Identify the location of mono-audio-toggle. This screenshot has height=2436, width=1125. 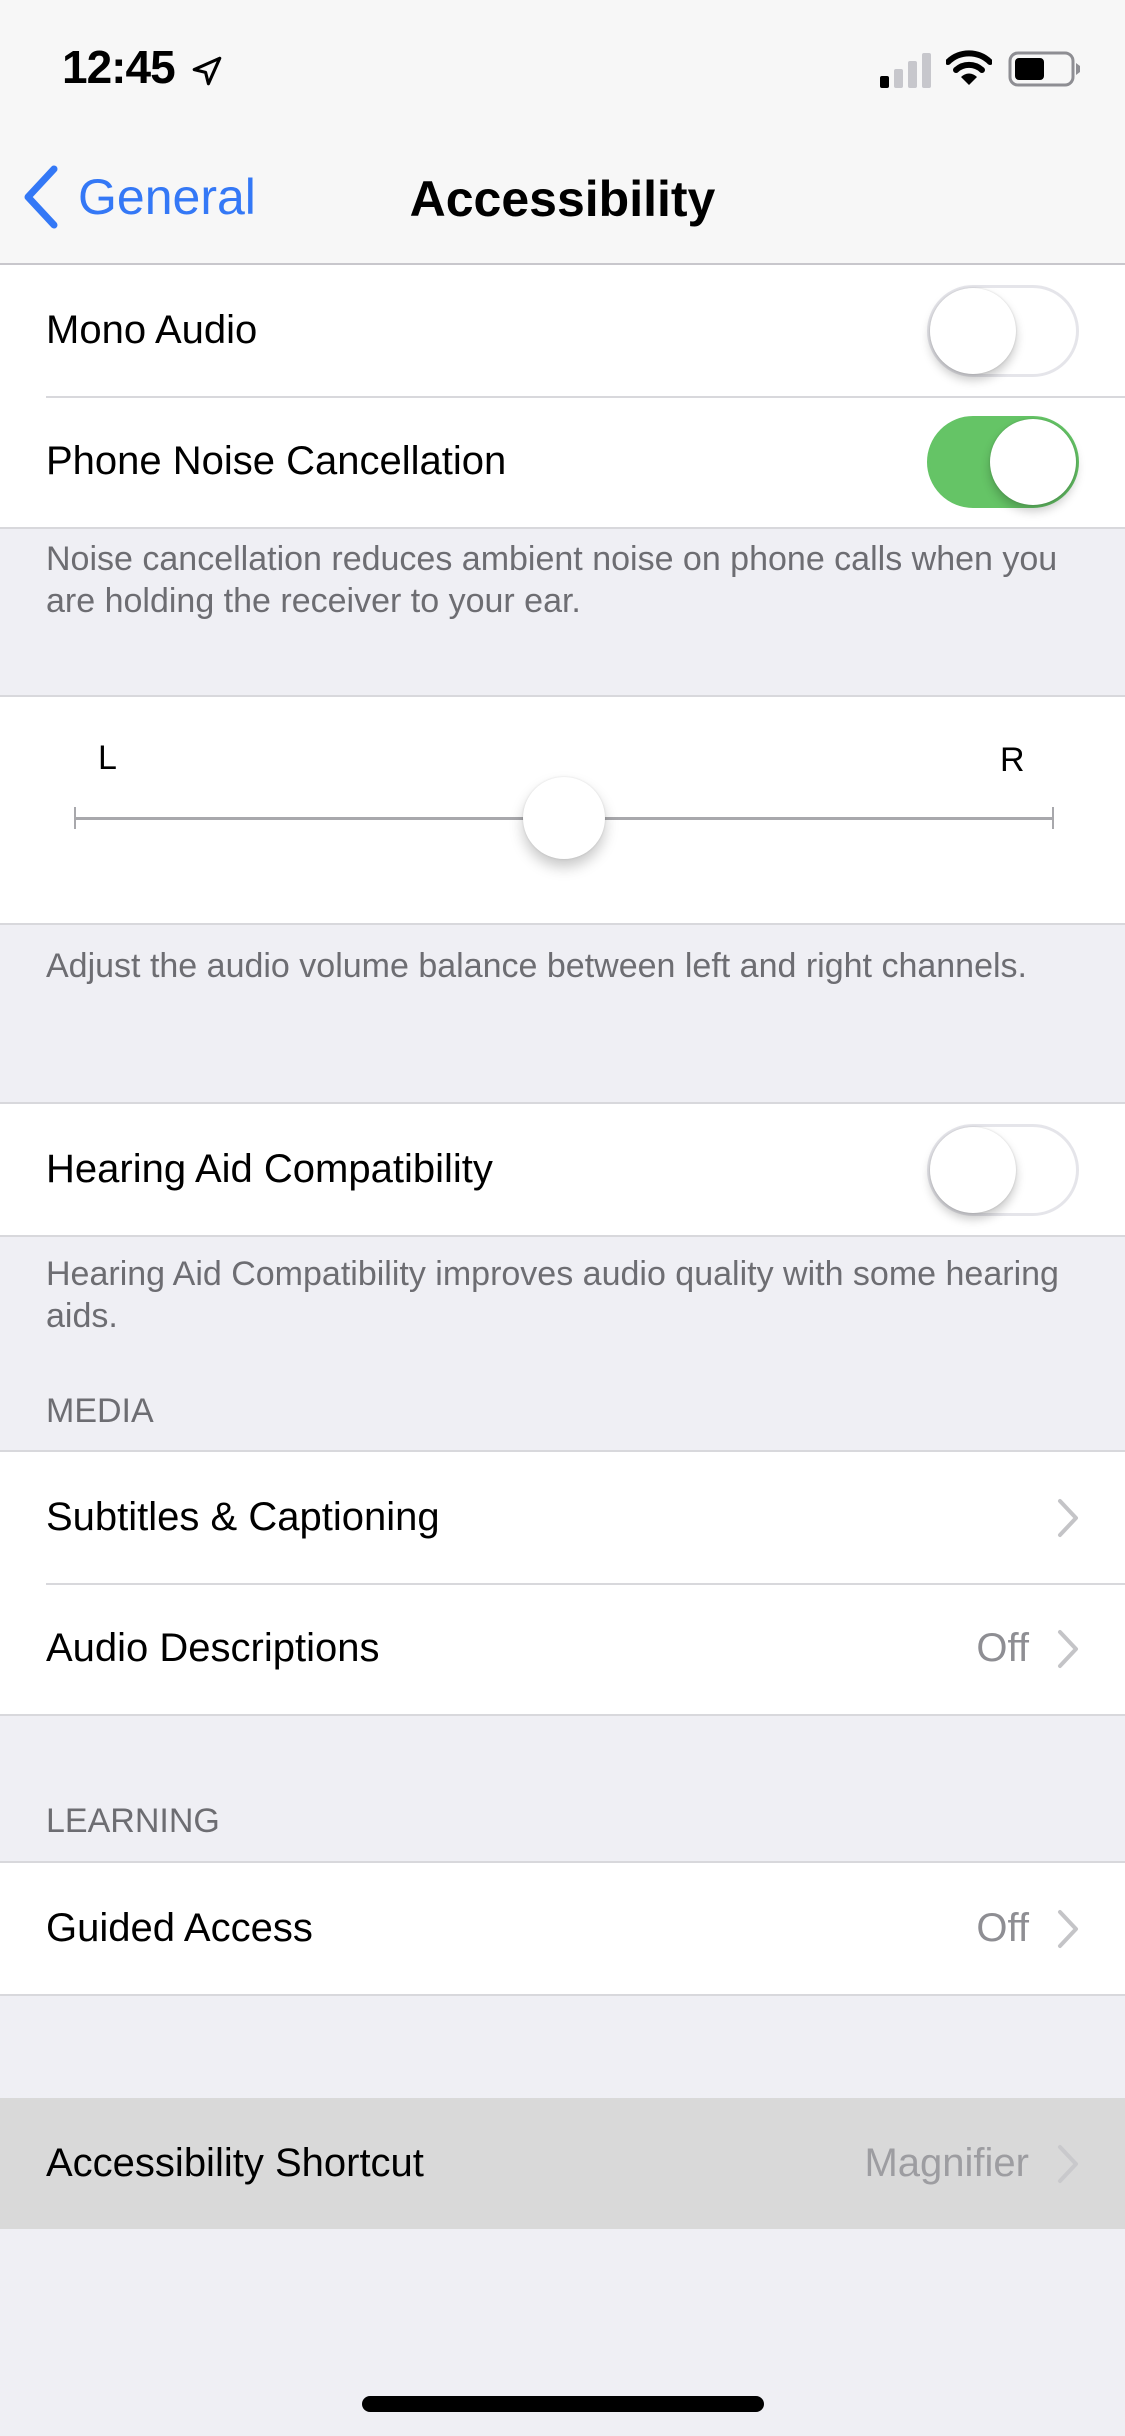
(1003, 330).